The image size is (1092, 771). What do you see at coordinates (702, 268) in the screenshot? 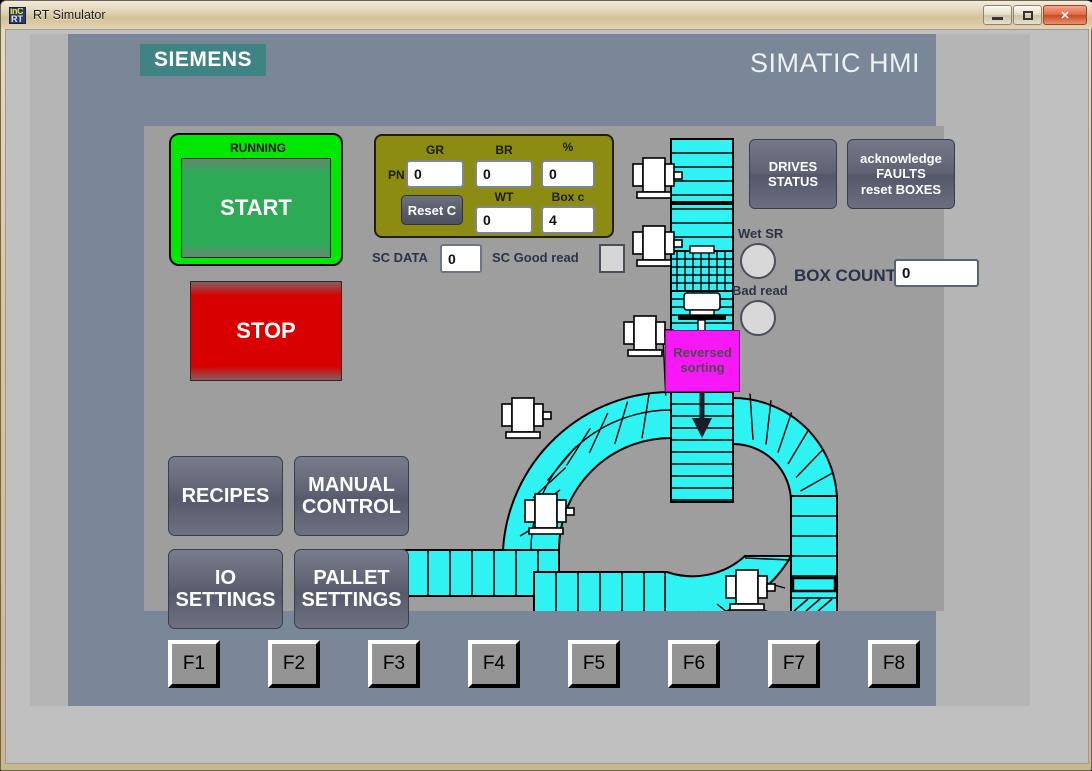
I see `conveyor-scanner-section` at bounding box center [702, 268].